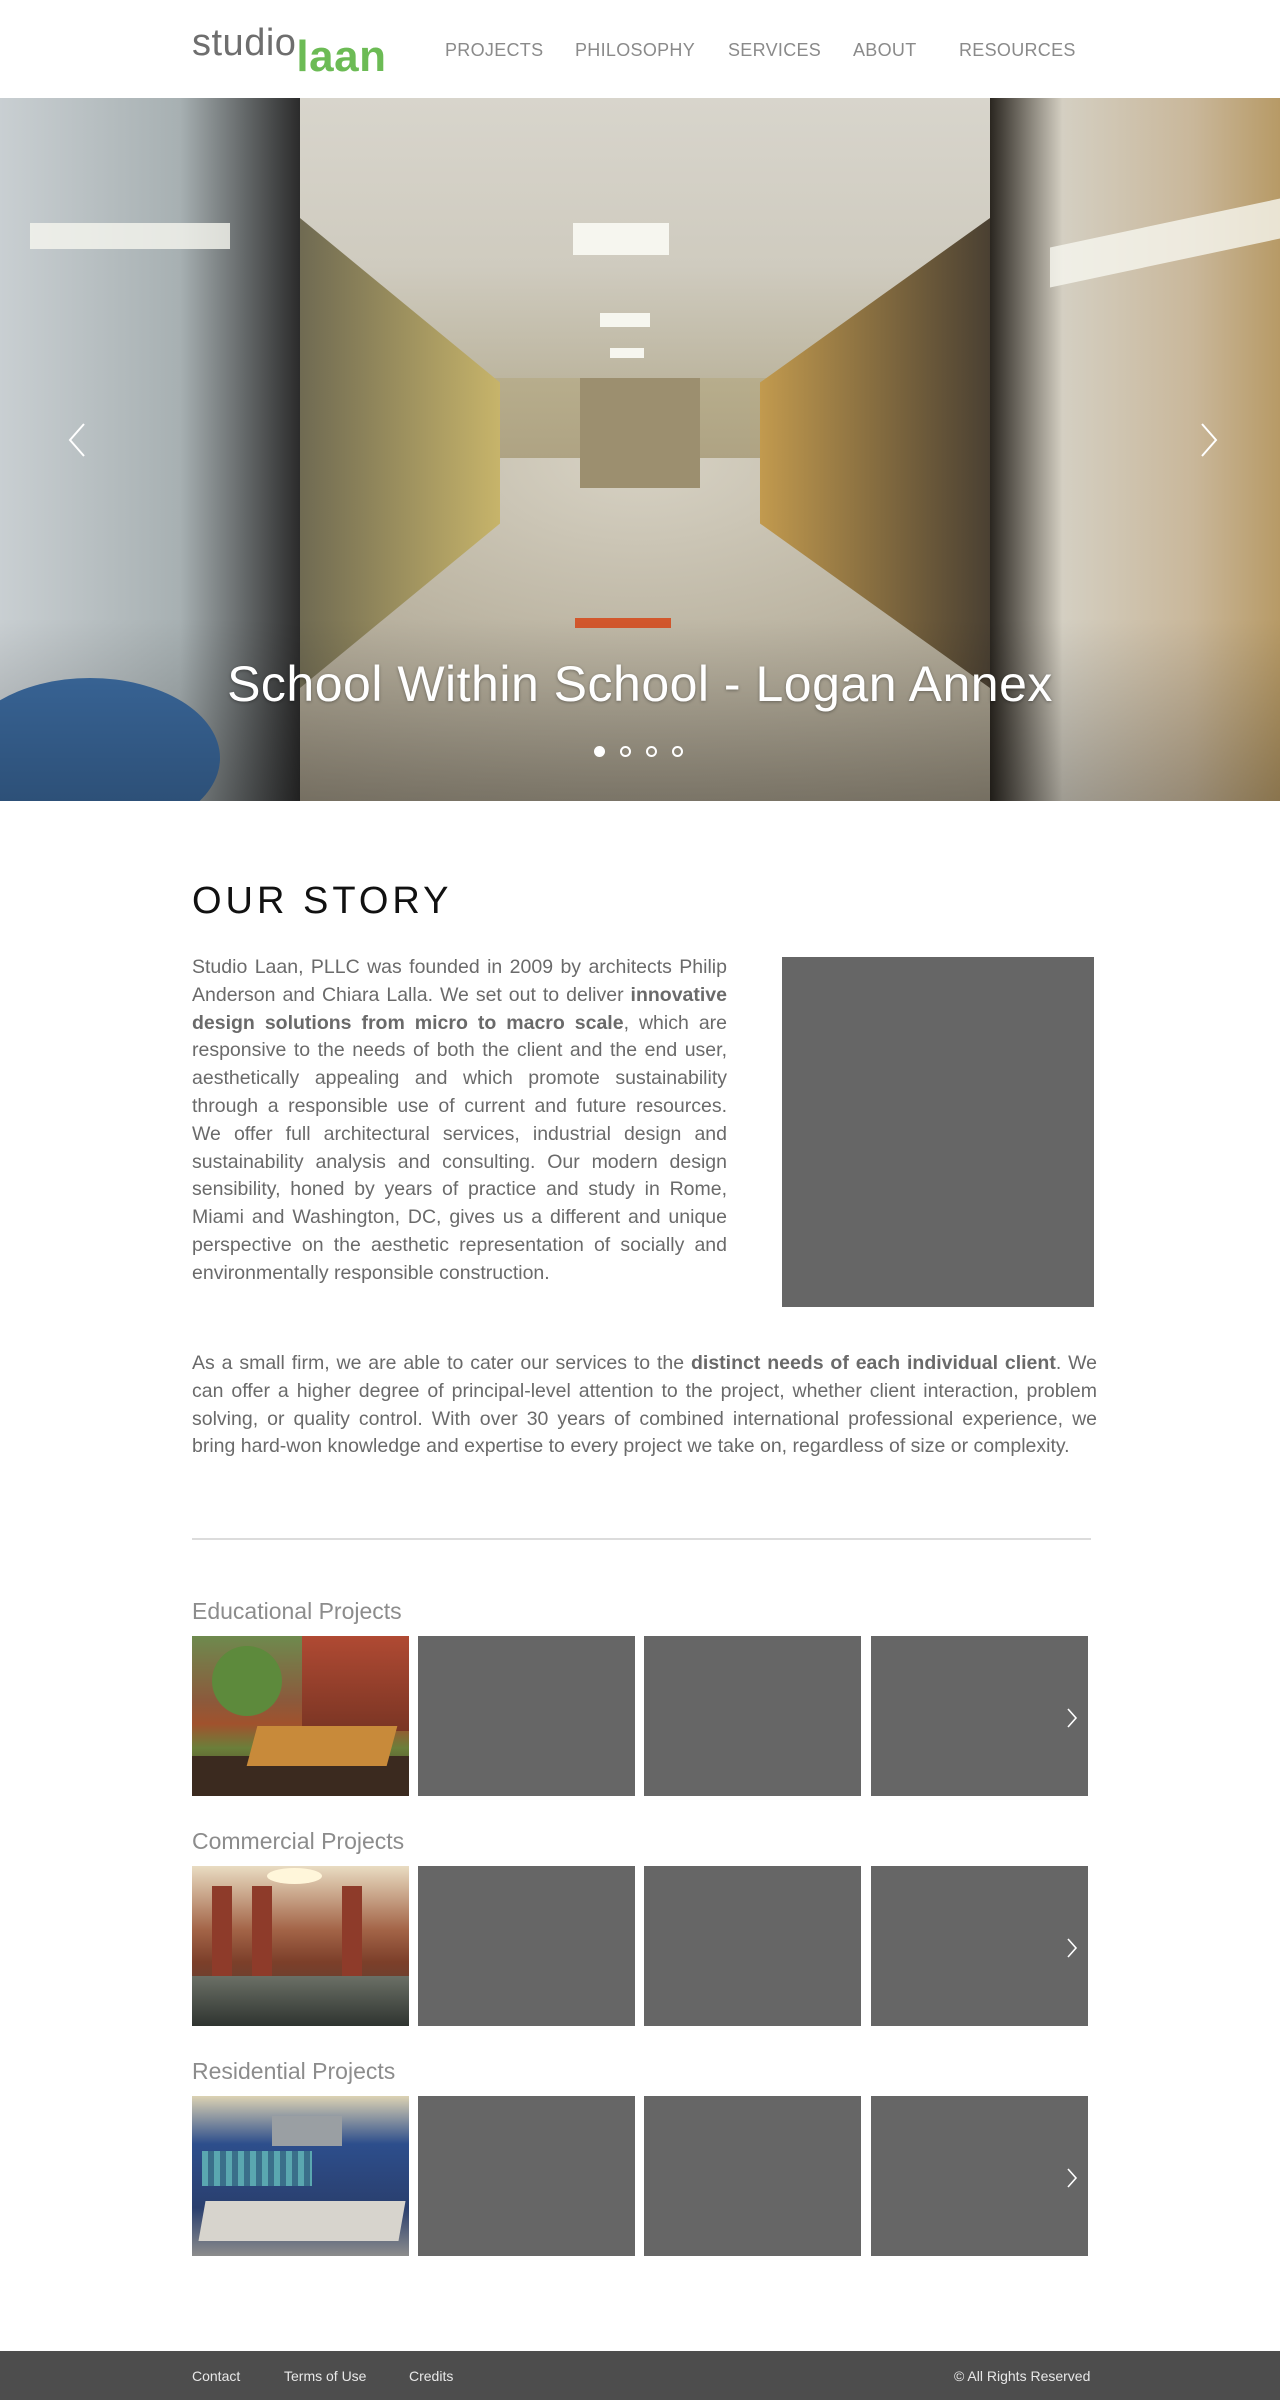  What do you see at coordinates (325, 2376) in the screenshot?
I see `footer-terms-link: Terms of Use` at bounding box center [325, 2376].